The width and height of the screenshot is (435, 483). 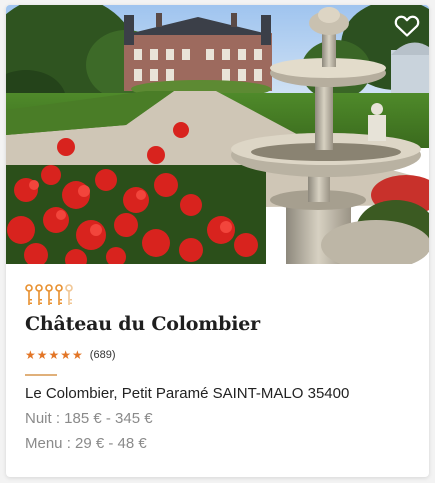 I want to click on key-empty-icon, so click(x=69, y=294).